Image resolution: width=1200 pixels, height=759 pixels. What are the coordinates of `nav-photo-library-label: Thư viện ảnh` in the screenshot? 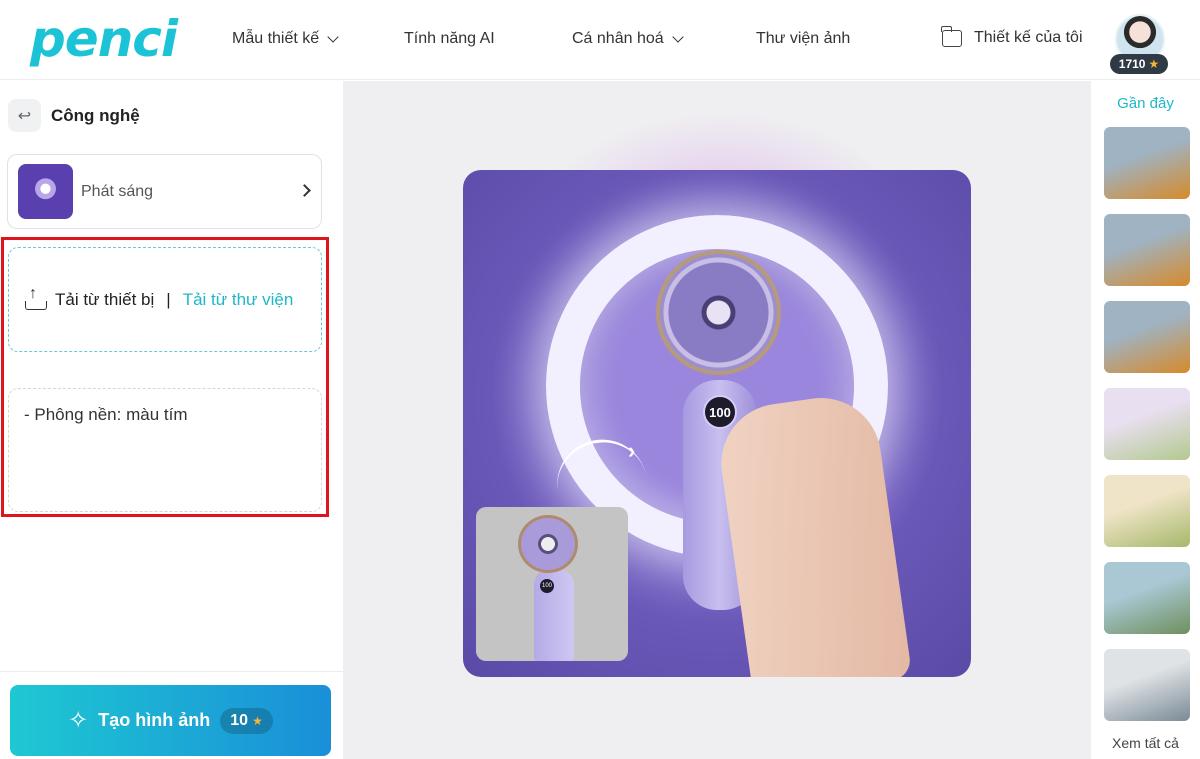 It's located at (803, 38).